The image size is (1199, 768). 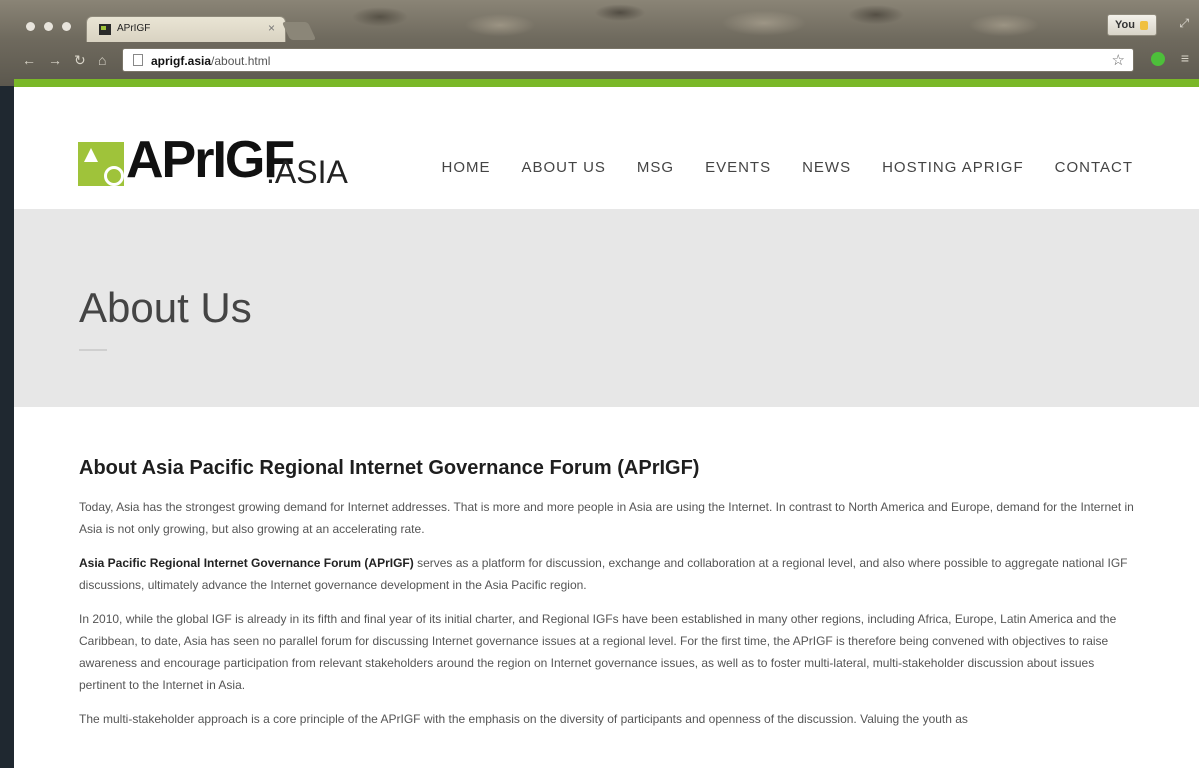 I want to click on favicon-icon, so click(x=105, y=29).